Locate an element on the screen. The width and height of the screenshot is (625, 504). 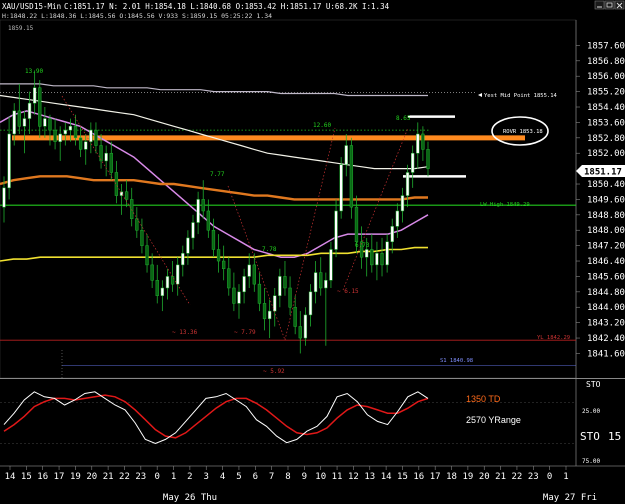
time-label-25: 16 is located at coordinates (418, 477).